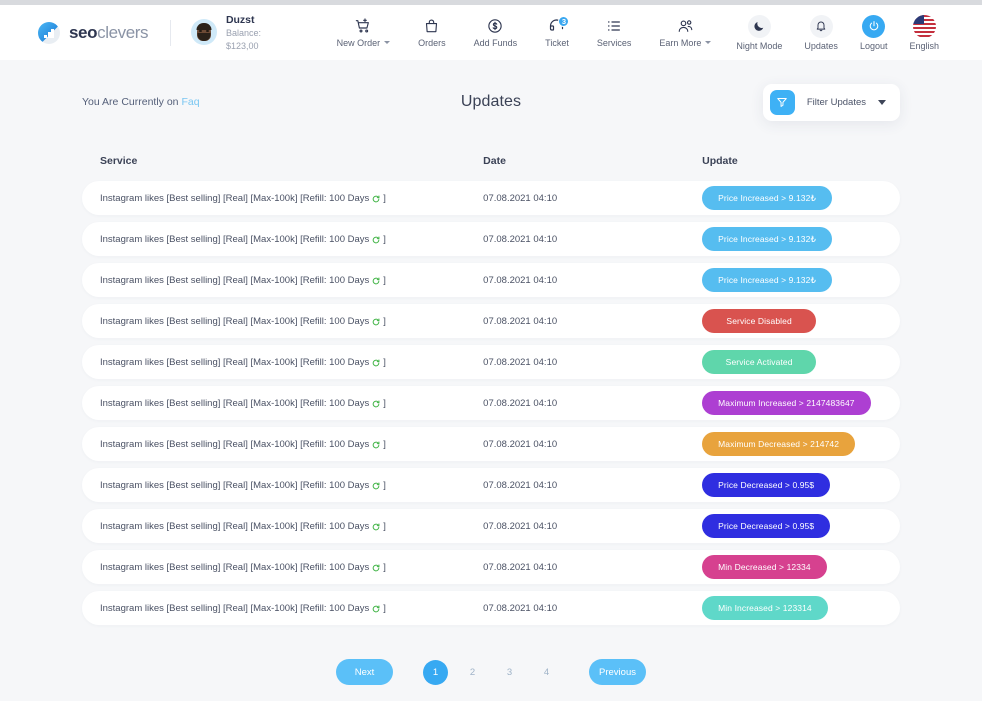 The image size is (982, 701). I want to click on nav-label-add-funds: Add Funds, so click(495, 42).